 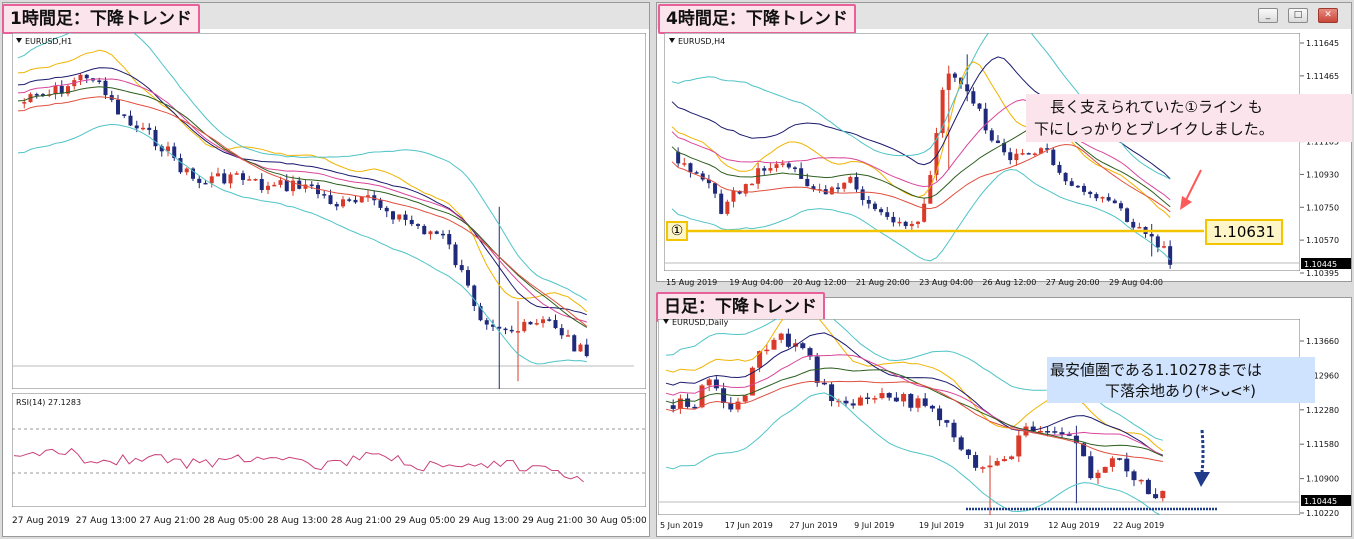 I want to click on daily-time-label: 17 Jun 2019, so click(x=749, y=525).